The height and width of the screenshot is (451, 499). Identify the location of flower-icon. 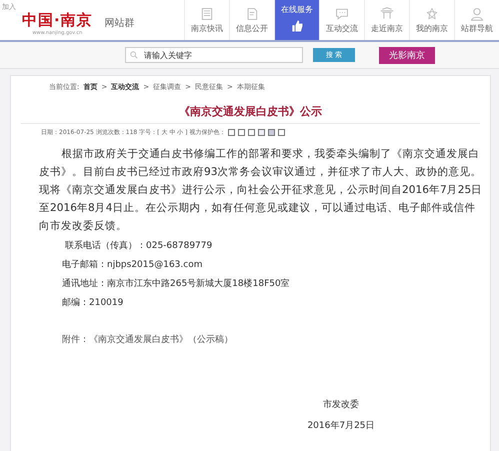
(432, 13).